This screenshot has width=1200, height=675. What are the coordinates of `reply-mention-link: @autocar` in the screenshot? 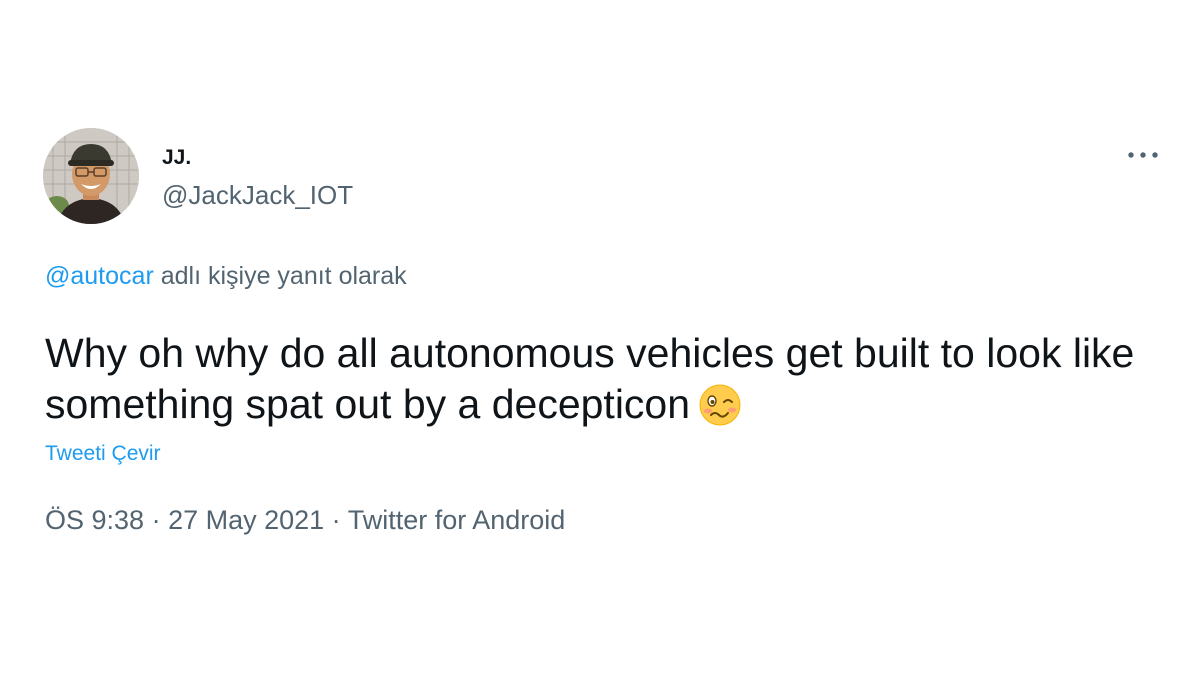 It's located at (99, 276).